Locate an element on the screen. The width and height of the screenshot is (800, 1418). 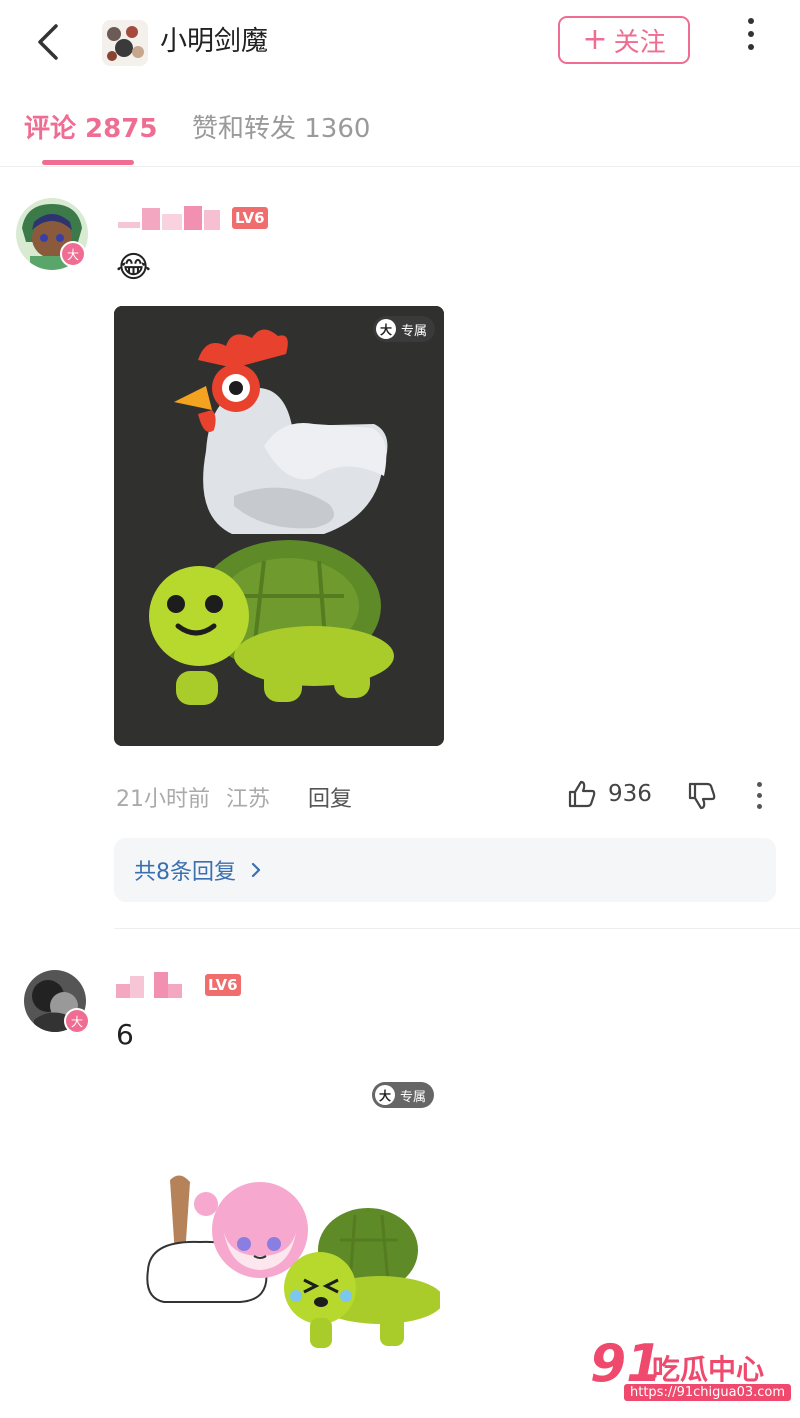
comment-emoji: 😂 is located at coordinates (134, 267).